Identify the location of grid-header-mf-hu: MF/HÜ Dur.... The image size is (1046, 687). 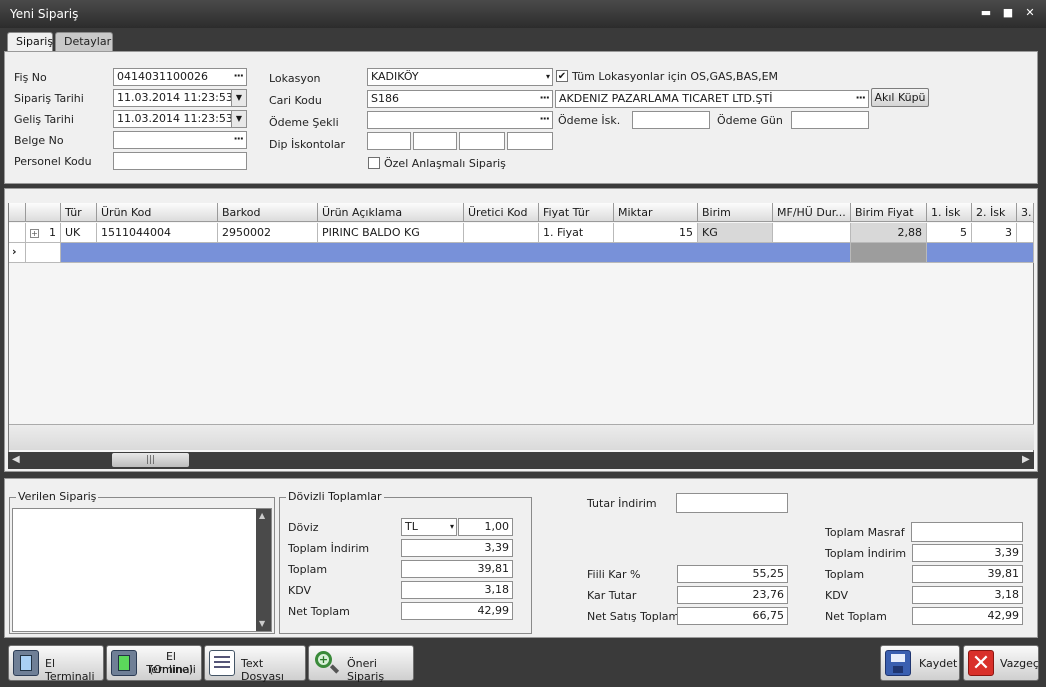
(812, 212).